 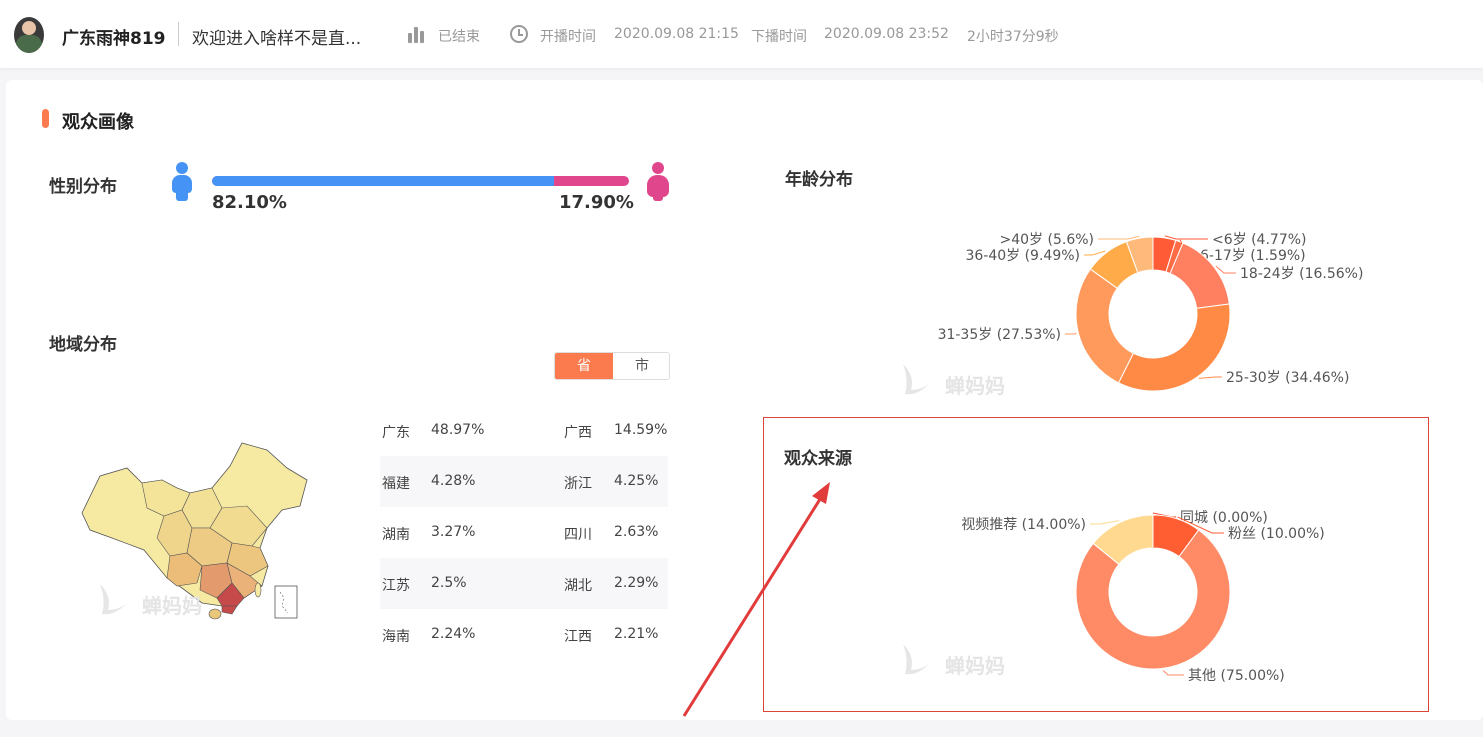 What do you see at coordinates (676, 34) in the screenshot?
I see `start-time: 2020.09.08 21:15` at bounding box center [676, 34].